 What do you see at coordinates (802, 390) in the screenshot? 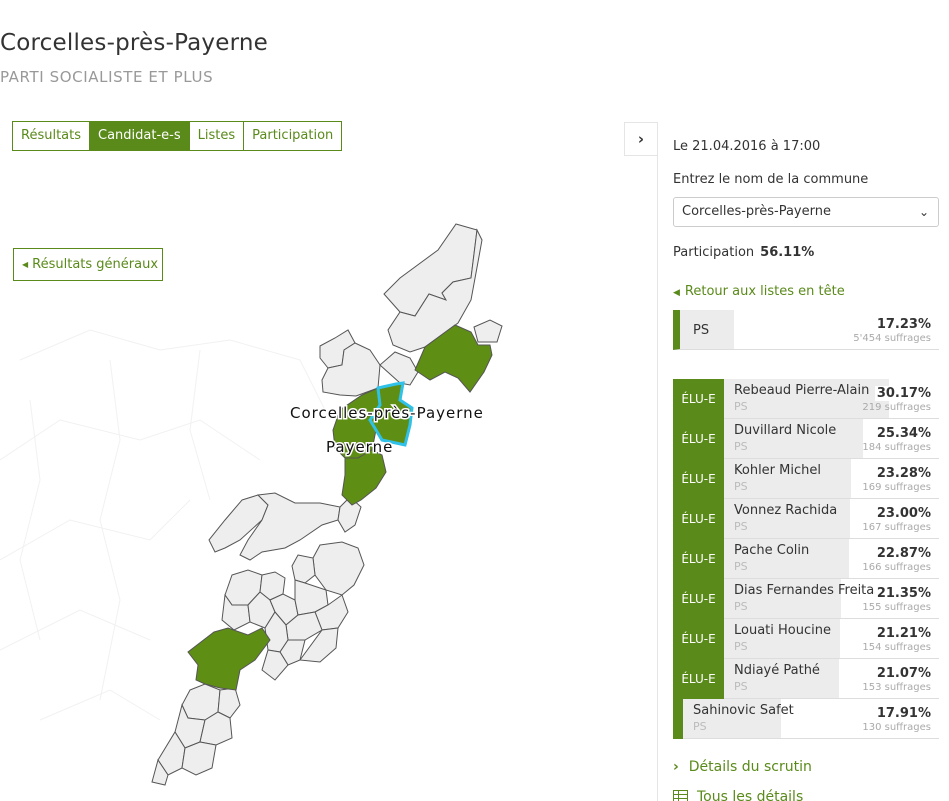
I see `candidate-name: Rebeaud Pierre-Alain` at bounding box center [802, 390].